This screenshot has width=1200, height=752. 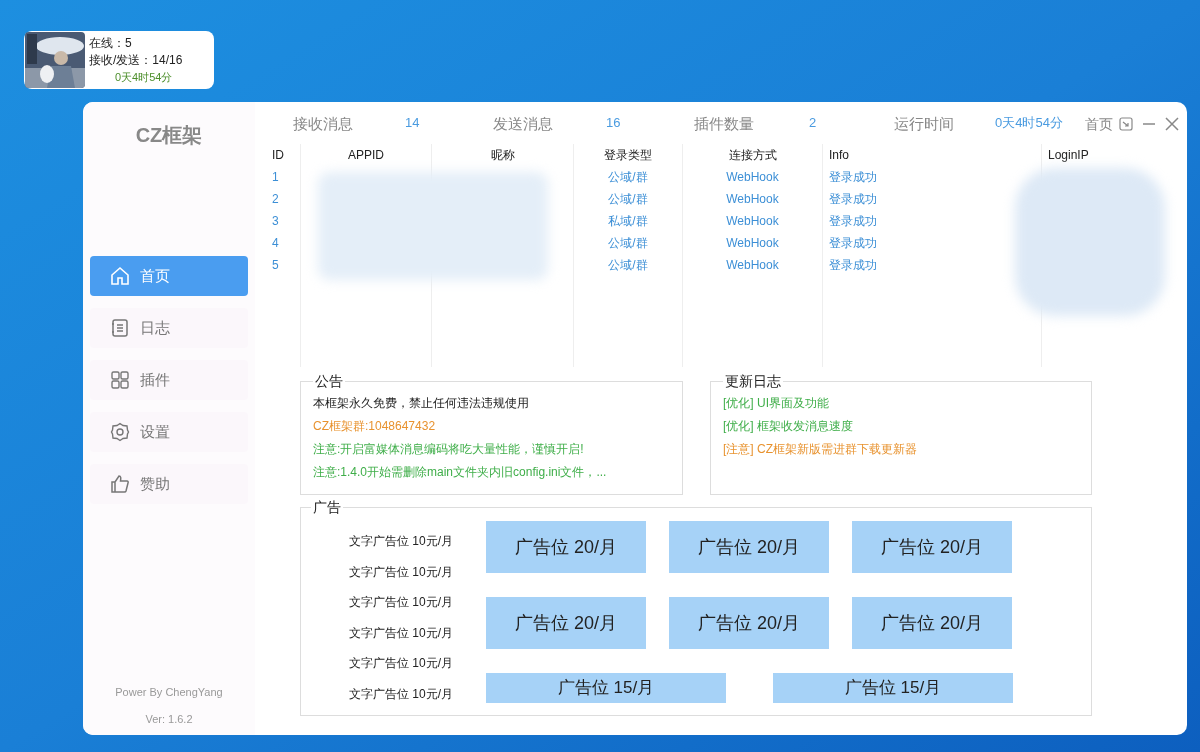 I want to click on table-cell-text: 1, so click(x=275, y=177).